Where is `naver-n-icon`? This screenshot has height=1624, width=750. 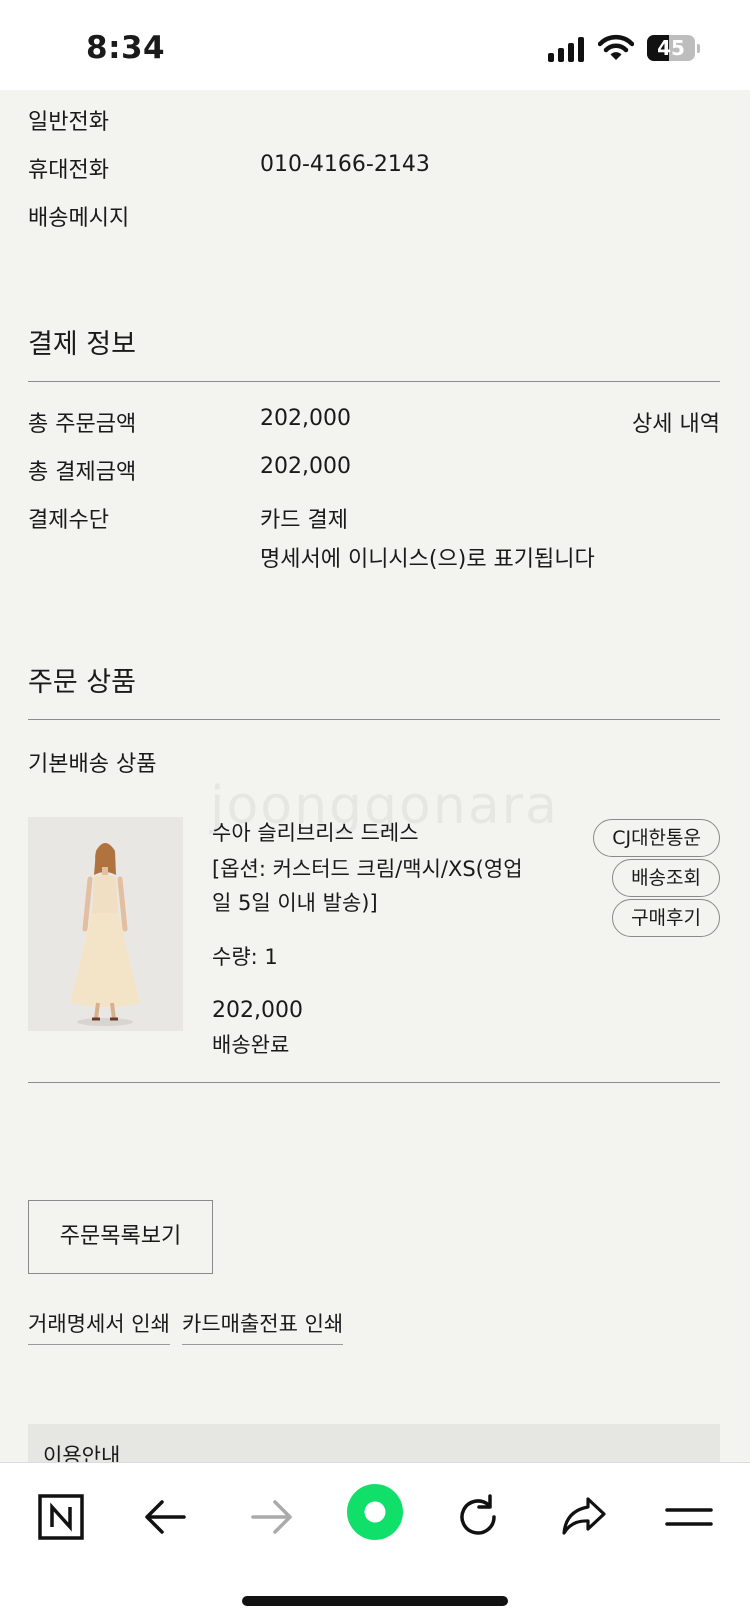 naver-n-icon is located at coordinates (61, 1517).